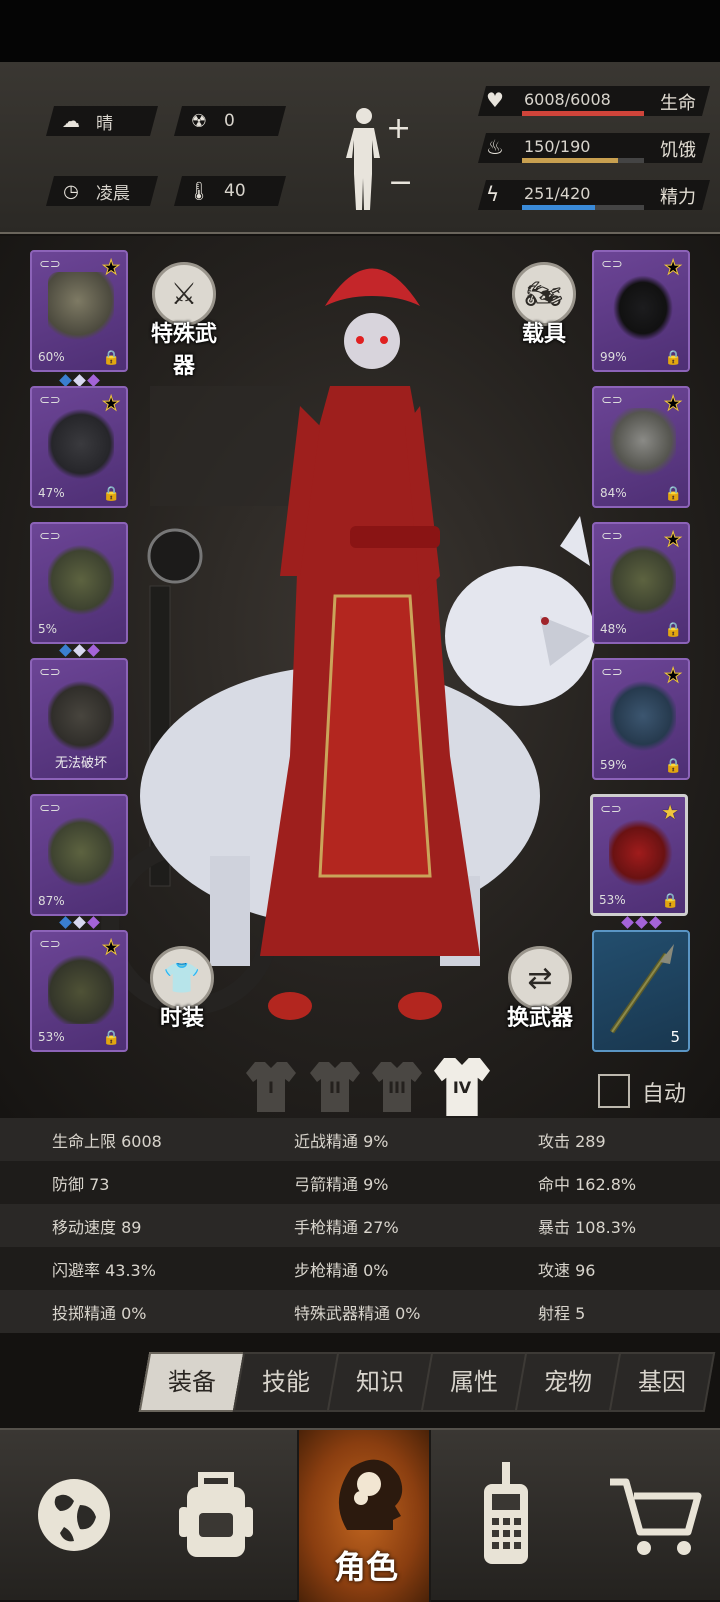 The image size is (720, 1602). I want to click on durability-percent: 5%, so click(48, 629).